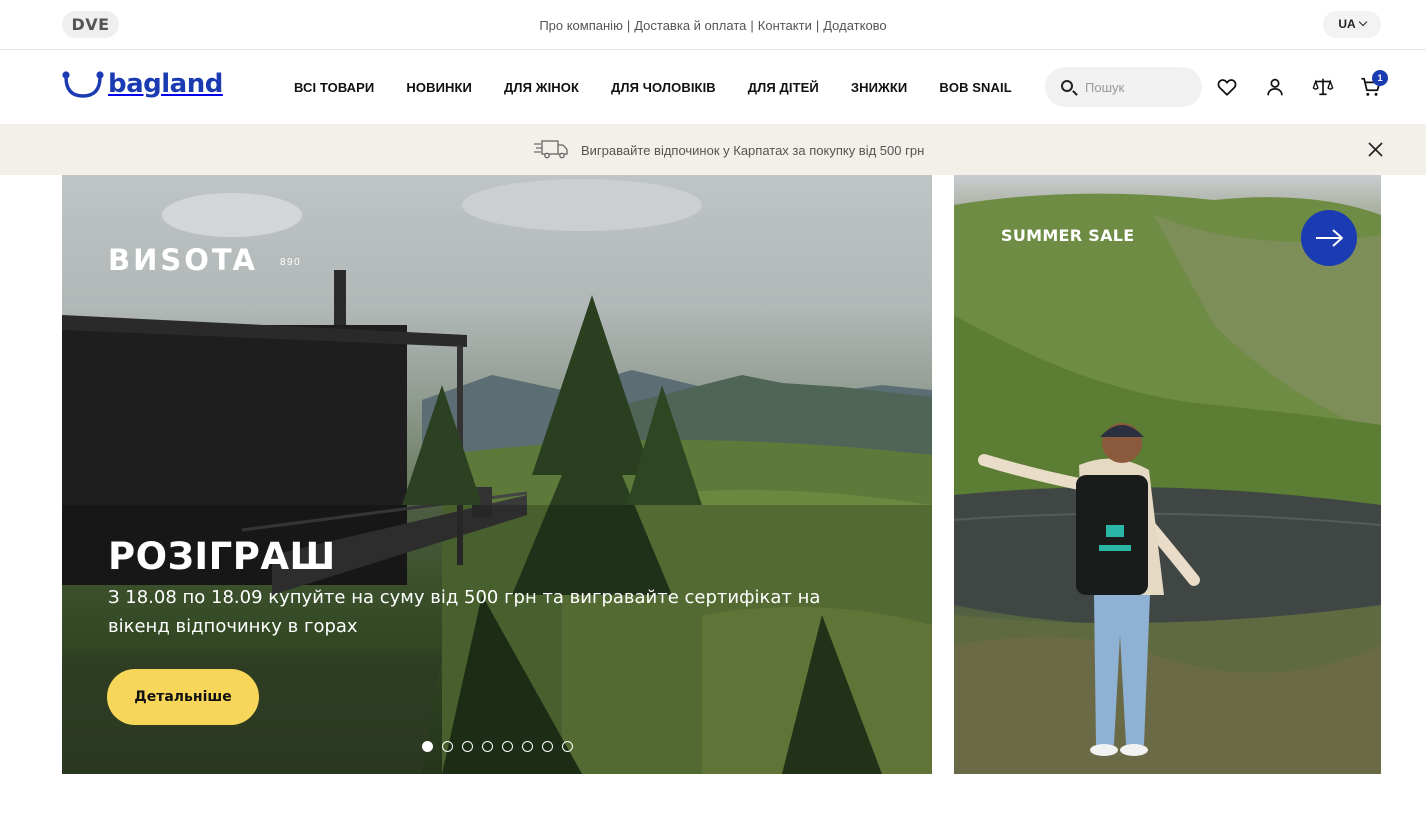 This screenshot has height=835, width=1426. What do you see at coordinates (83, 84) in the screenshot?
I see `logo-smile-icon` at bounding box center [83, 84].